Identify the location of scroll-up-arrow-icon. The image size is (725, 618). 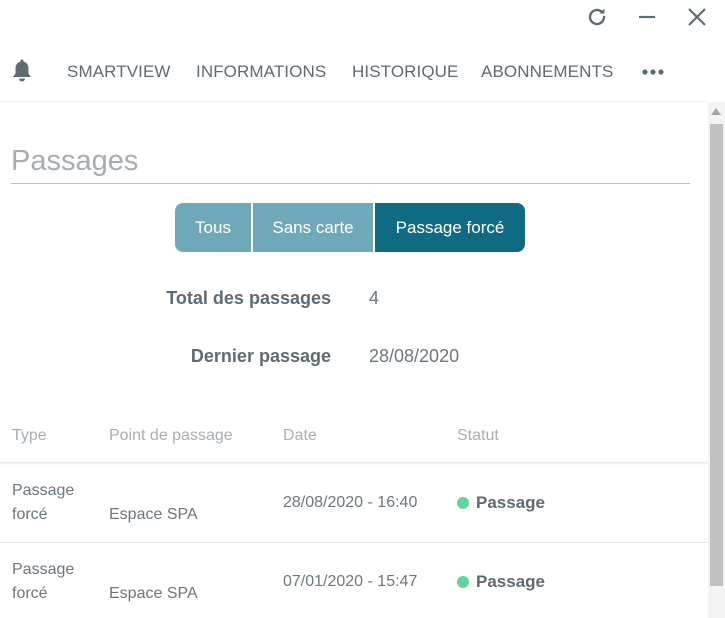
(716, 111).